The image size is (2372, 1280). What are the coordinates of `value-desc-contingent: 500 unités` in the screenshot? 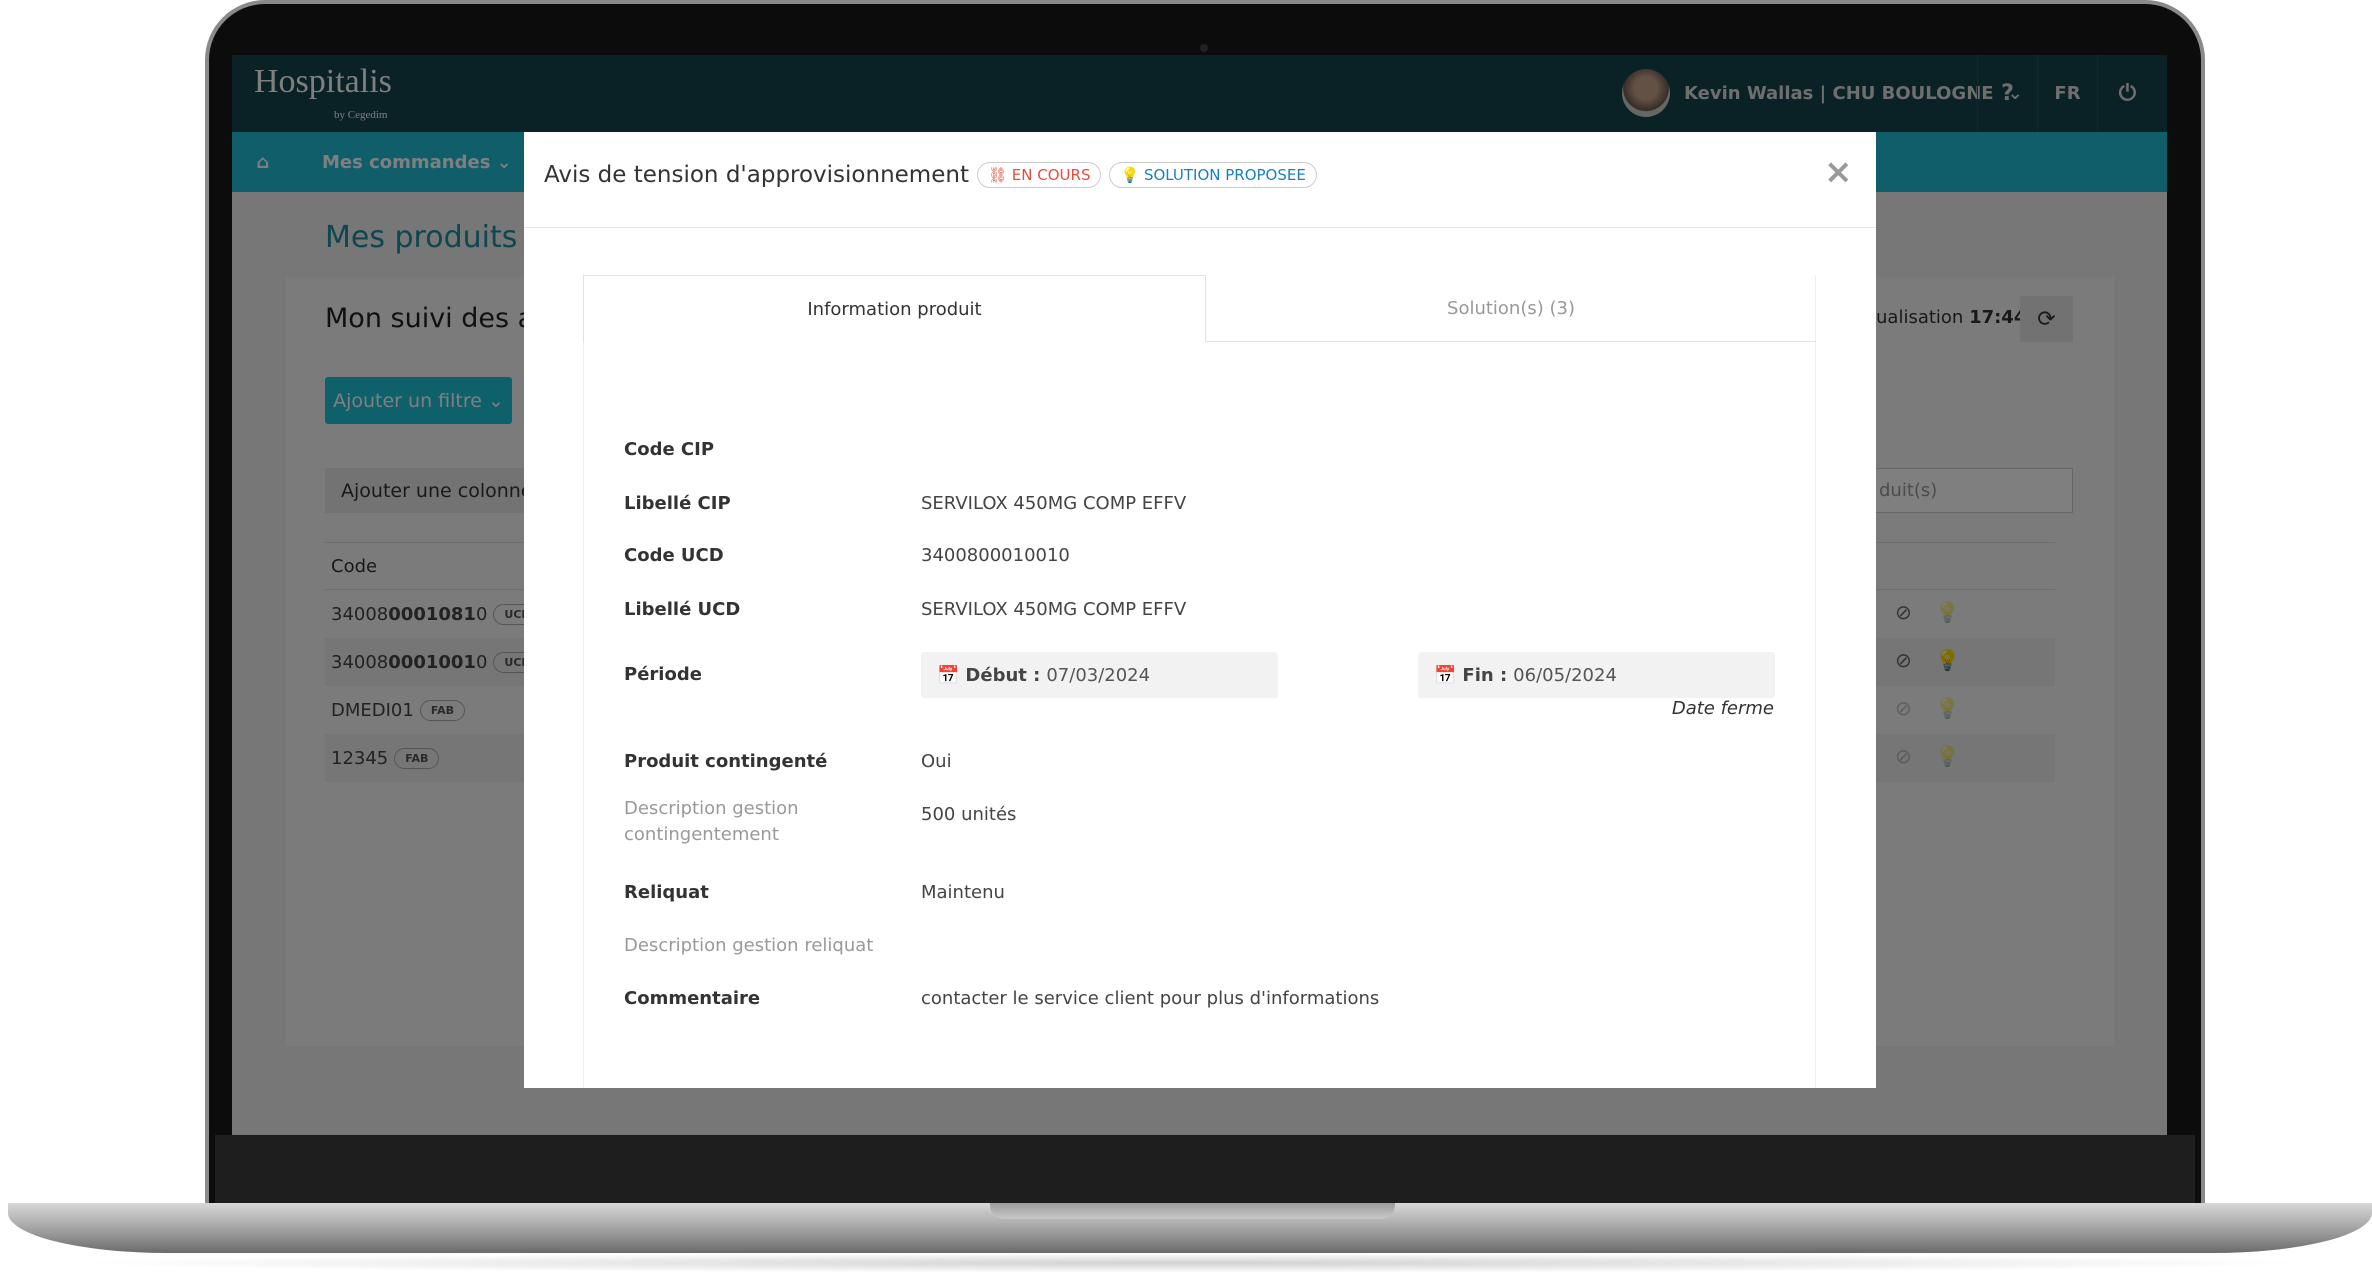 It's located at (969, 814).